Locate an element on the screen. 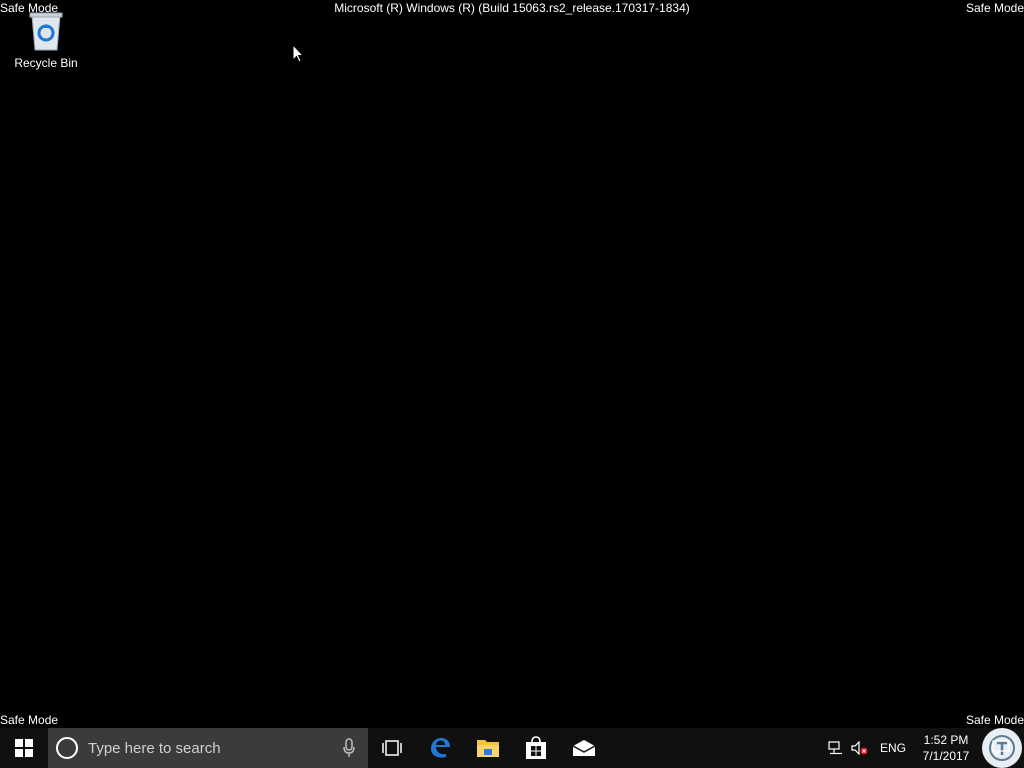  mail-icon is located at coordinates (584, 748).